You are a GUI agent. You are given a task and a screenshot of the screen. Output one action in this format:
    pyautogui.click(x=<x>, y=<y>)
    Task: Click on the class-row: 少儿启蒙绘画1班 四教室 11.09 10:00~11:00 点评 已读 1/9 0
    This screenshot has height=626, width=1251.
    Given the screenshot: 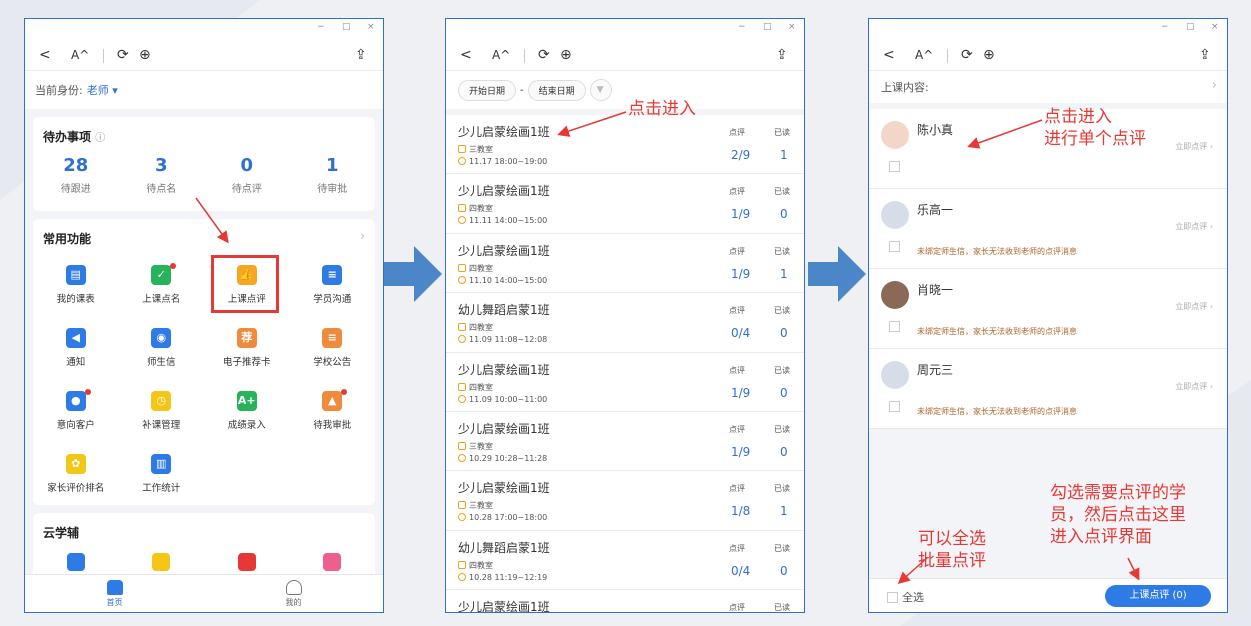 What is the action you would take?
    pyautogui.click(x=625, y=382)
    